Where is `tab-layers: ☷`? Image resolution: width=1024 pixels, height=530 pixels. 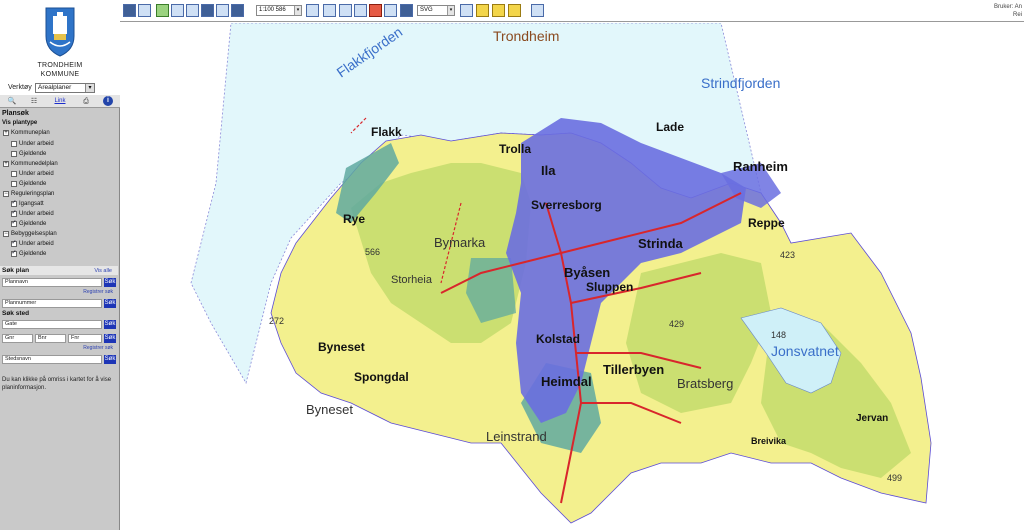 tab-layers: ☷ is located at coordinates (34, 101).